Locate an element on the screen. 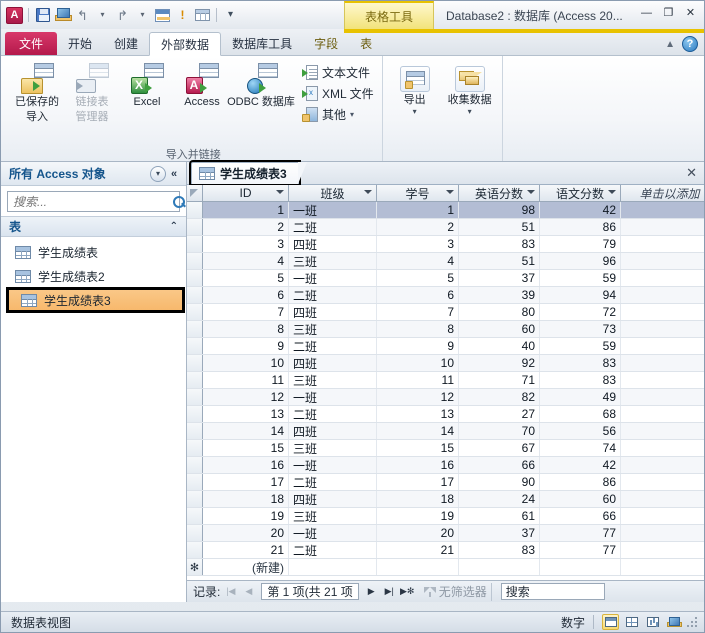 This screenshot has height=633, width=705. cell-english-score: 39 is located at coordinates (499, 295).